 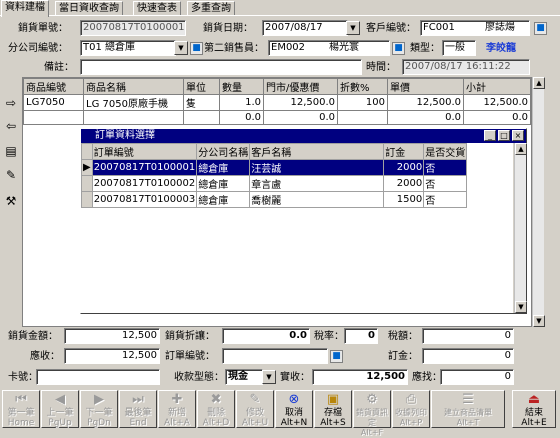 I want to click on items-scrollbar: ▲ ▼, so click(x=538, y=202).